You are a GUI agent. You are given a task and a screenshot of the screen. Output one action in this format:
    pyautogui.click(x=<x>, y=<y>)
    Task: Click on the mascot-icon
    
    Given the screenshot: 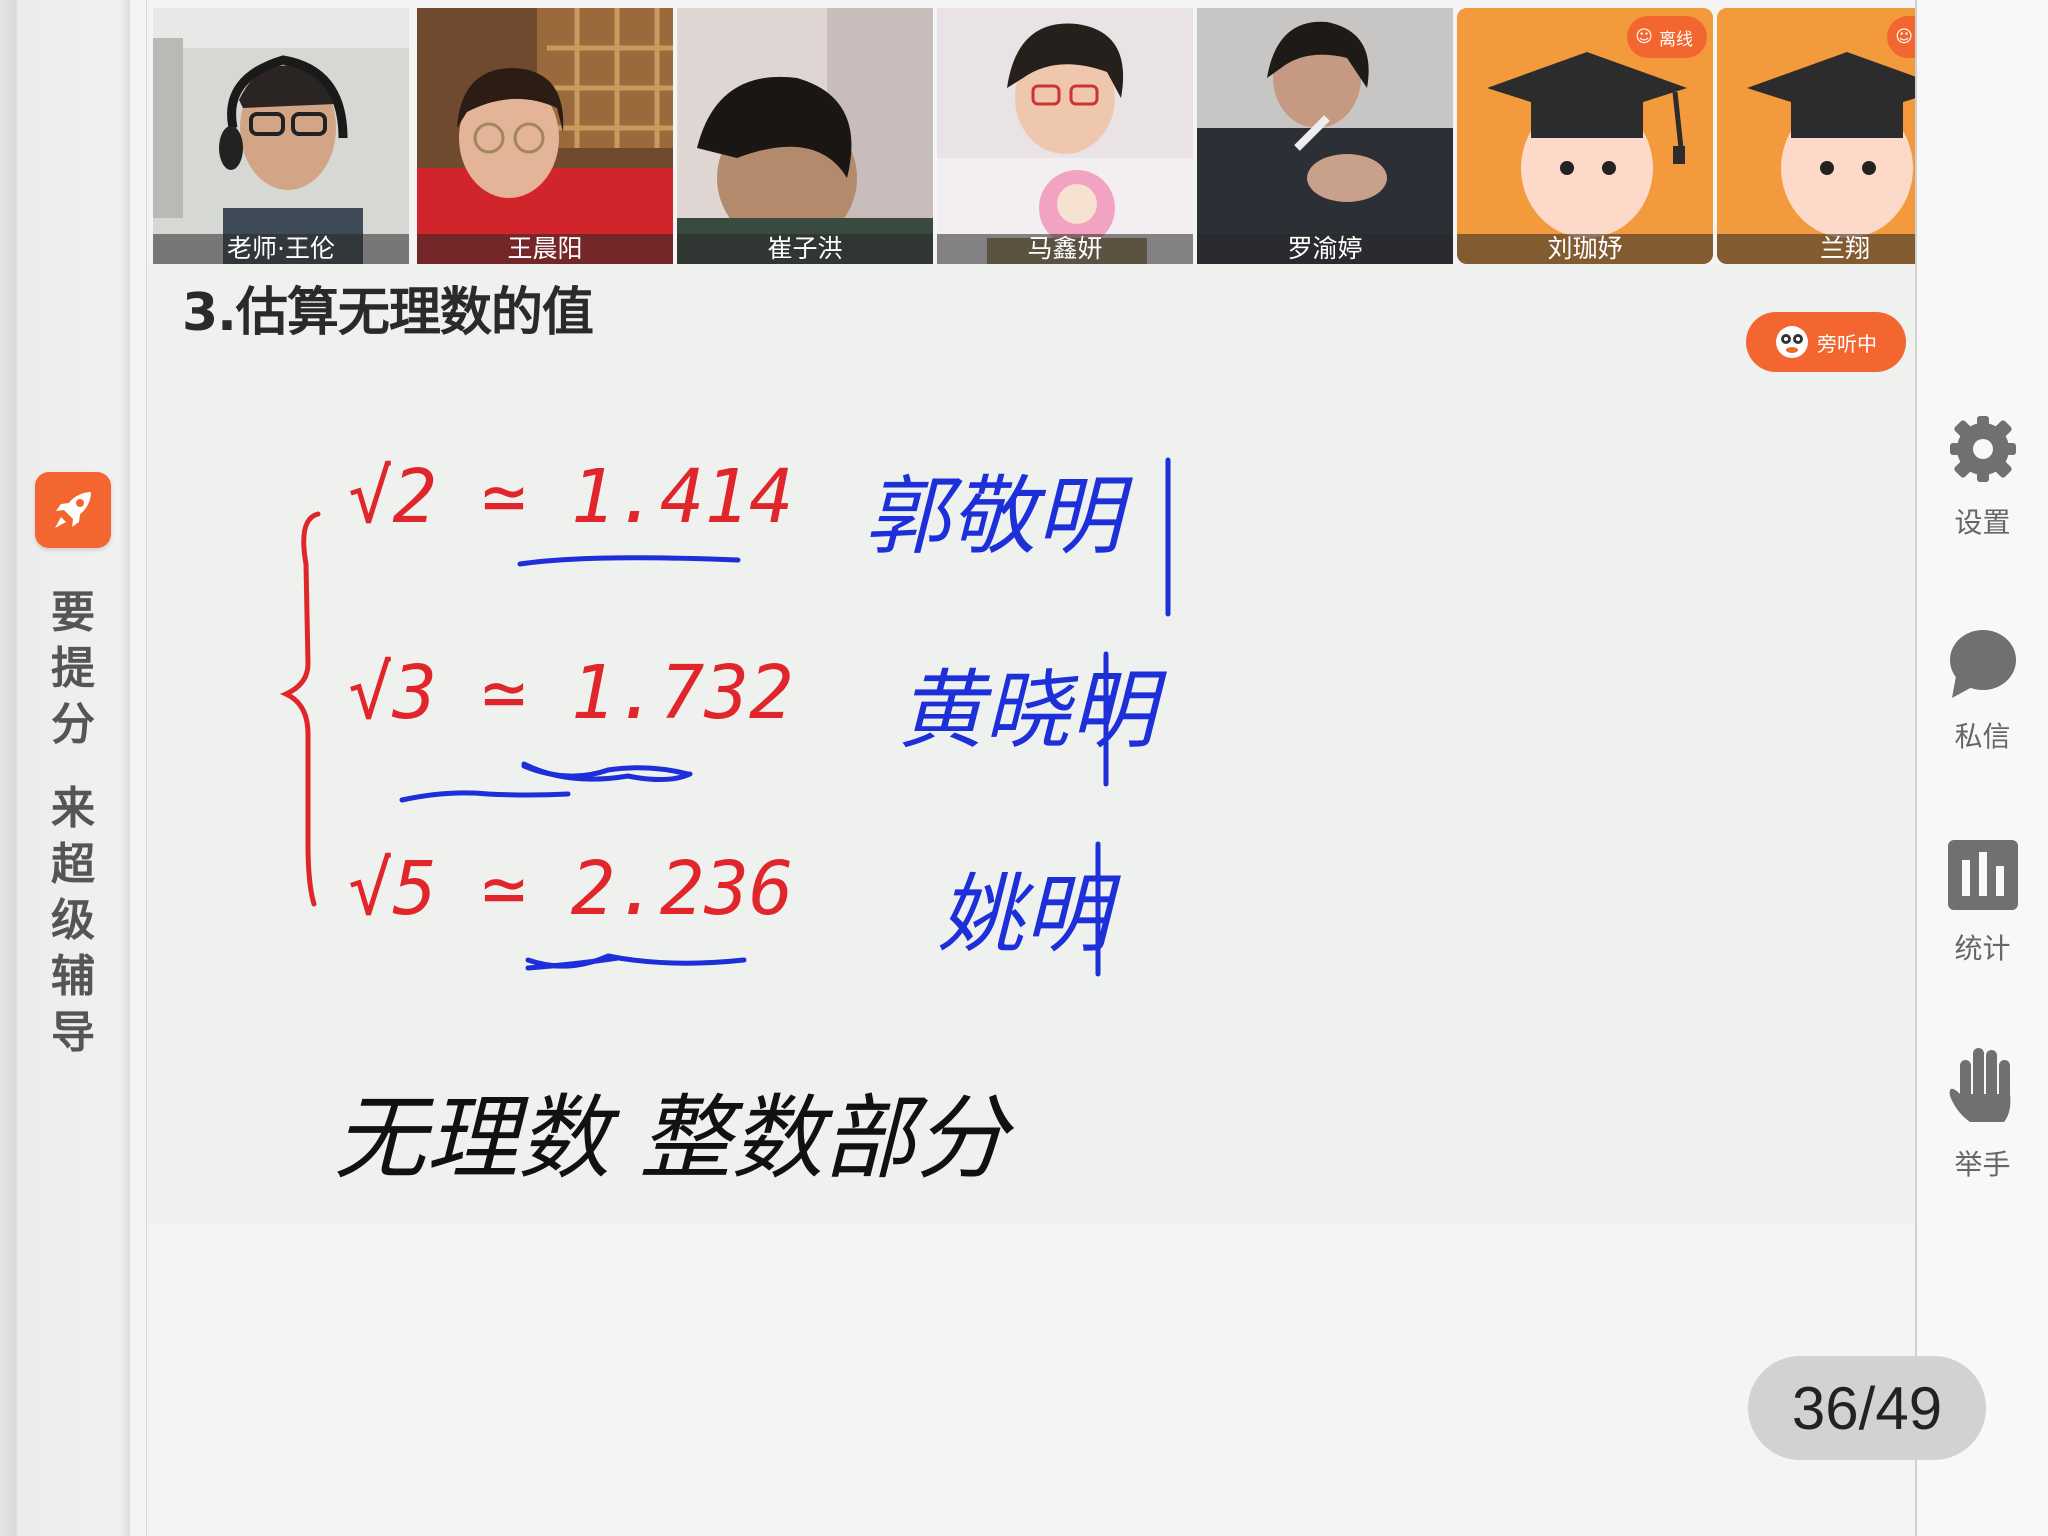 What is the action you would take?
    pyautogui.click(x=1792, y=342)
    